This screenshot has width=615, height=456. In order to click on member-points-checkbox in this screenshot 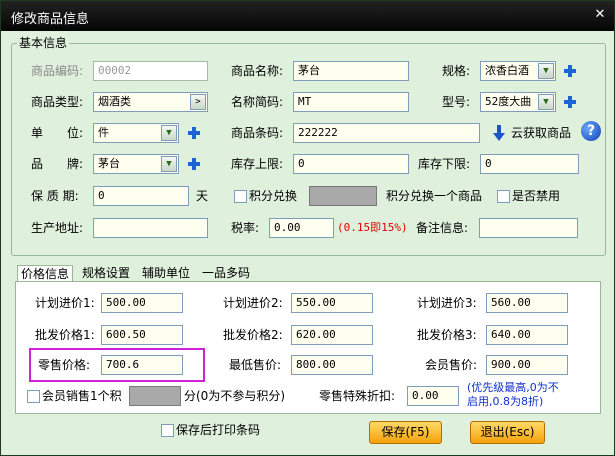, I will do `click(33, 396)`.